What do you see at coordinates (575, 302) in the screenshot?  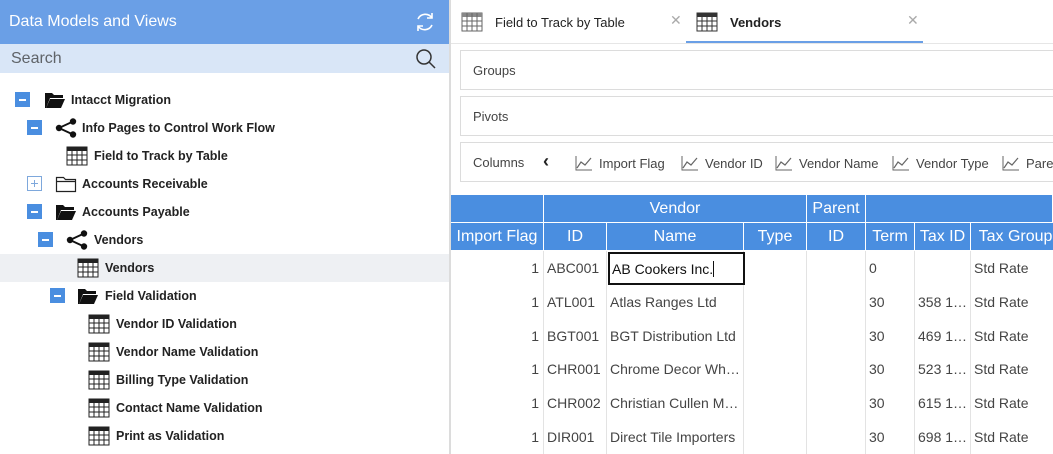 I see `table-cell: ATL001` at bounding box center [575, 302].